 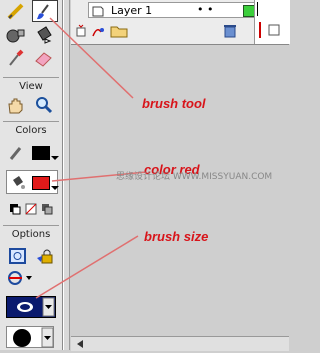 What do you see at coordinates (176, 236) in the screenshot?
I see `brush-size-annotation: brush size` at bounding box center [176, 236].